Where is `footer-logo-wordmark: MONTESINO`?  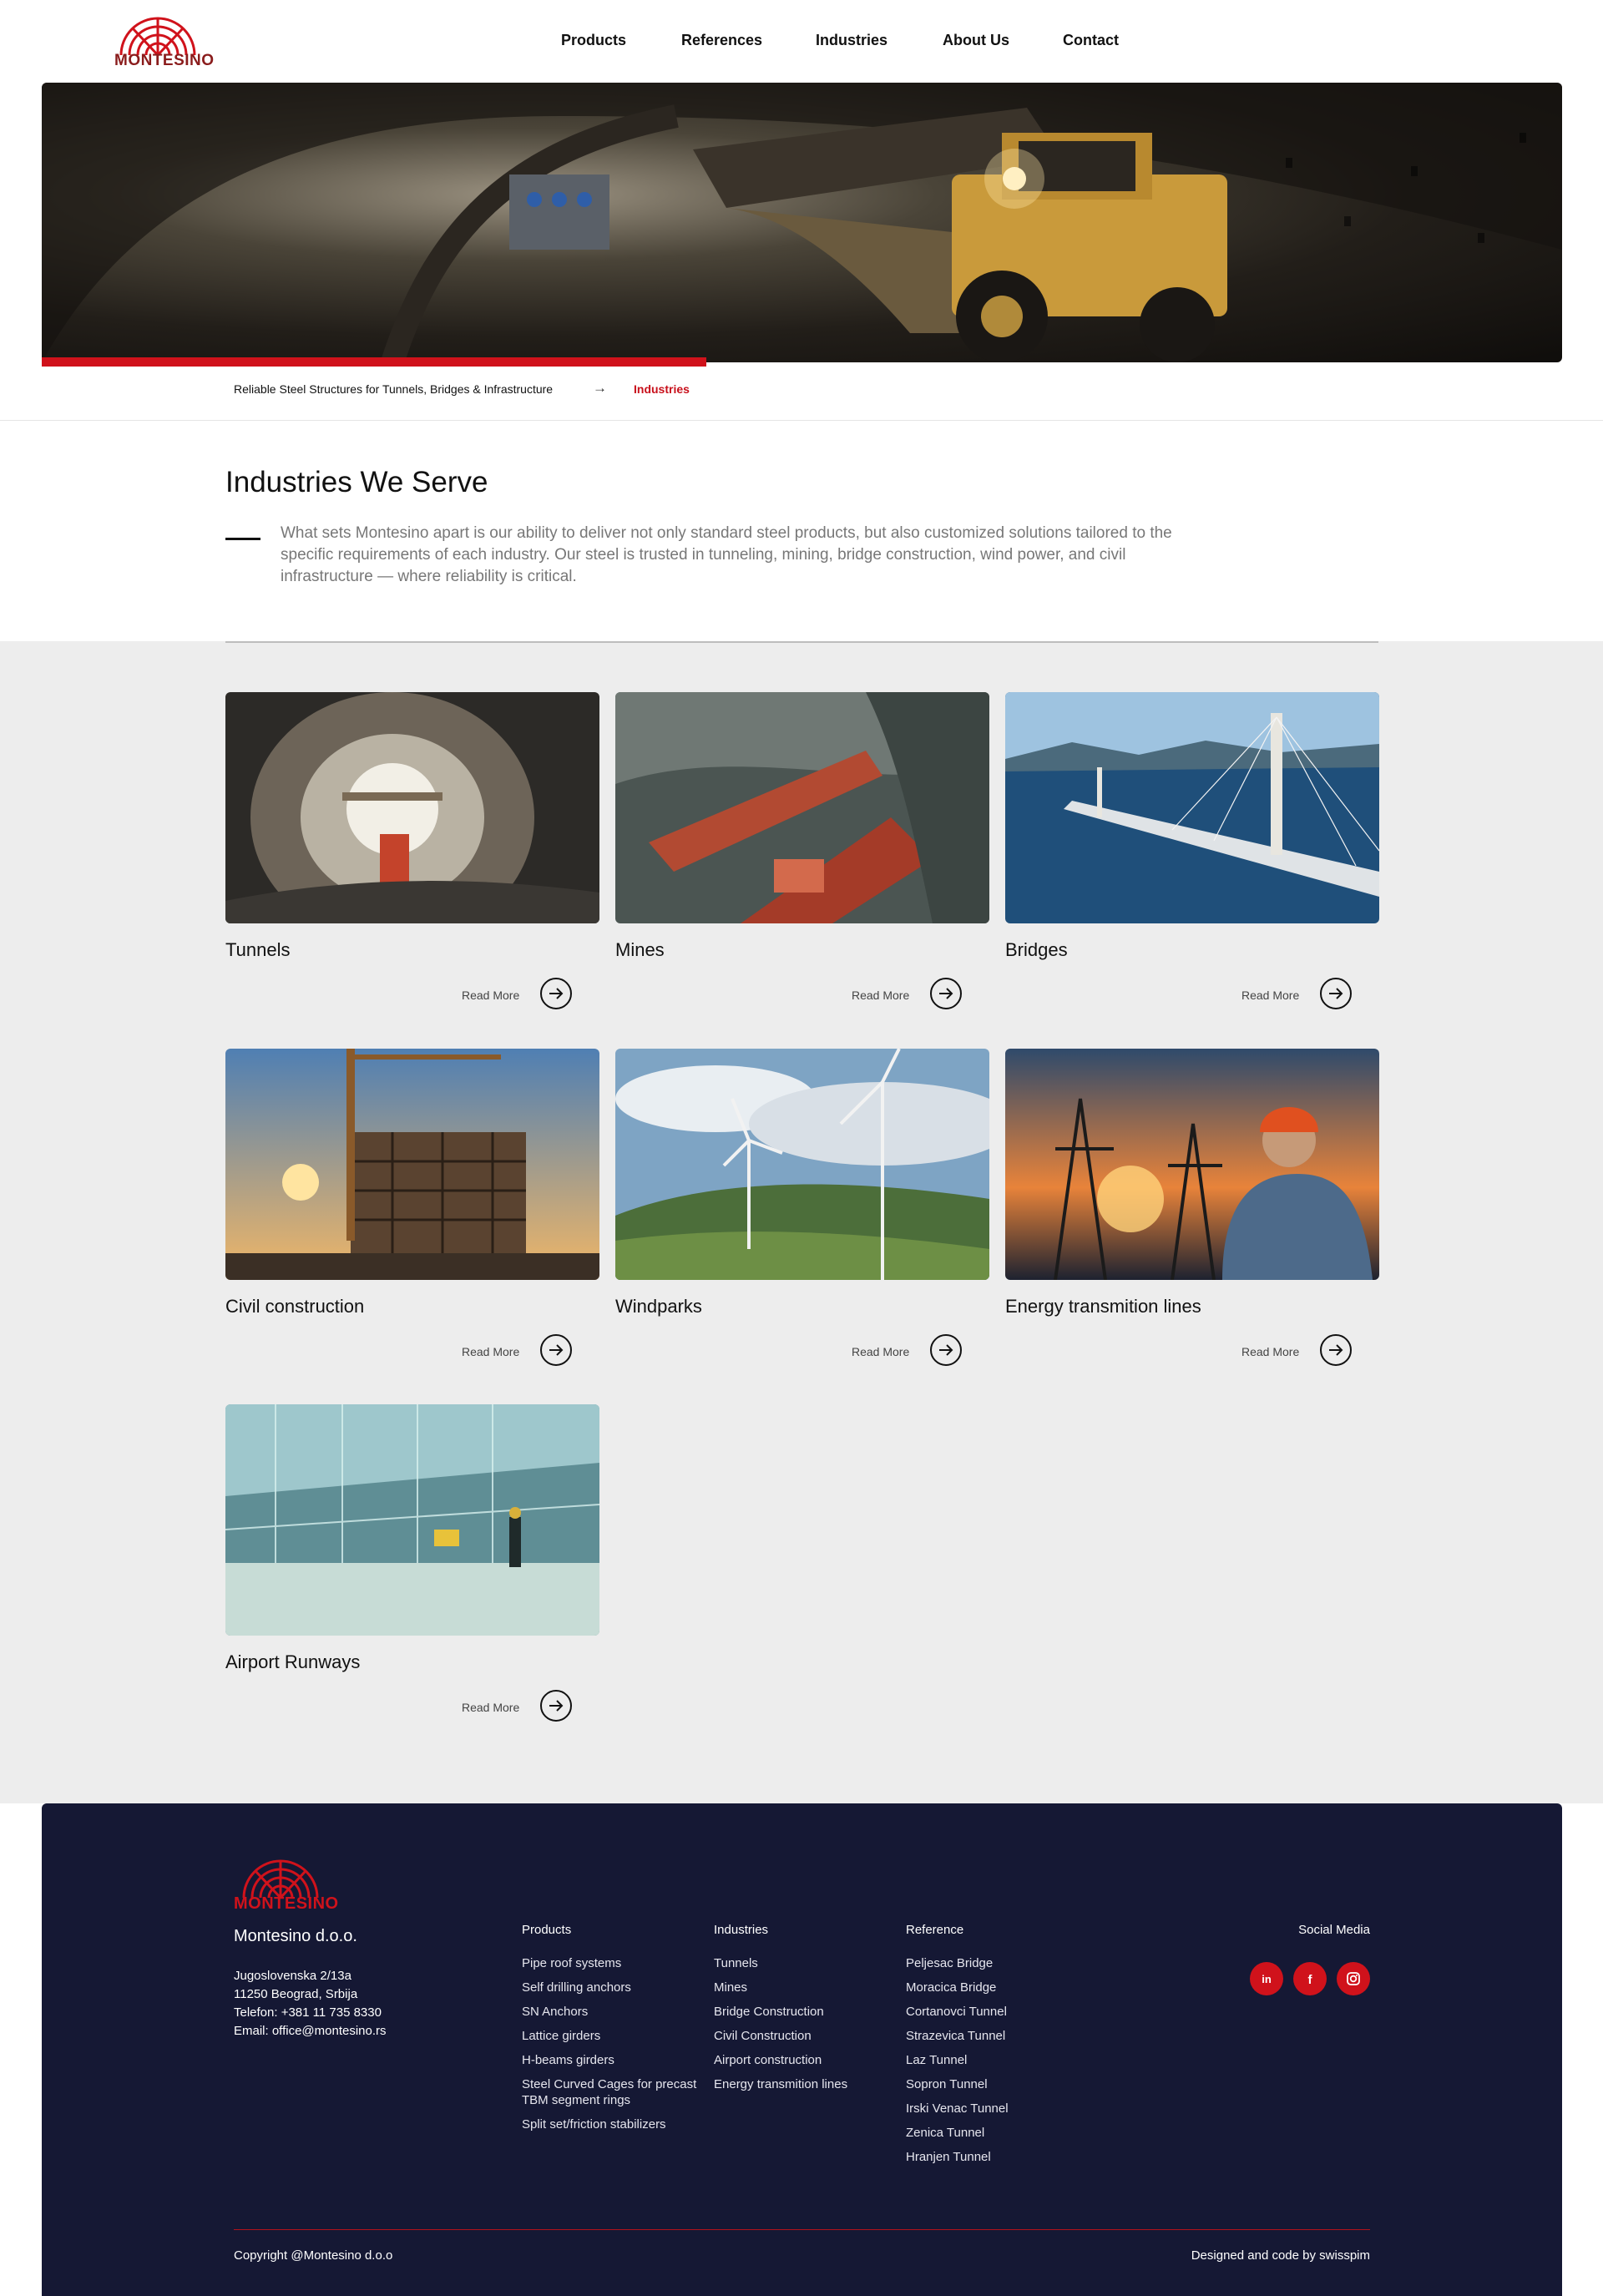 footer-logo-wordmark: MONTESINO is located at coordinates (286, 1903).